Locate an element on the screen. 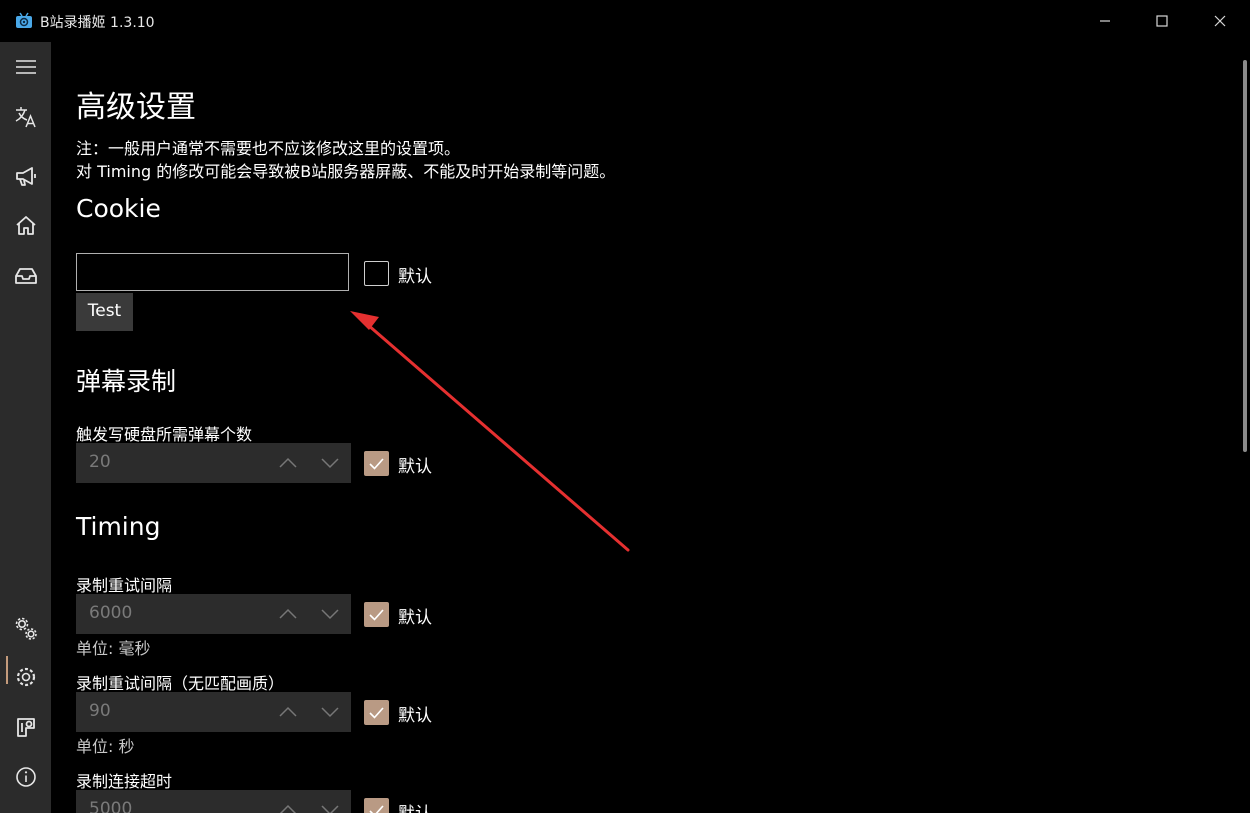 The width and height of the screenshot is (1250, 813). connect-timeout-input: 5000 is located at coordinates (213, 801).